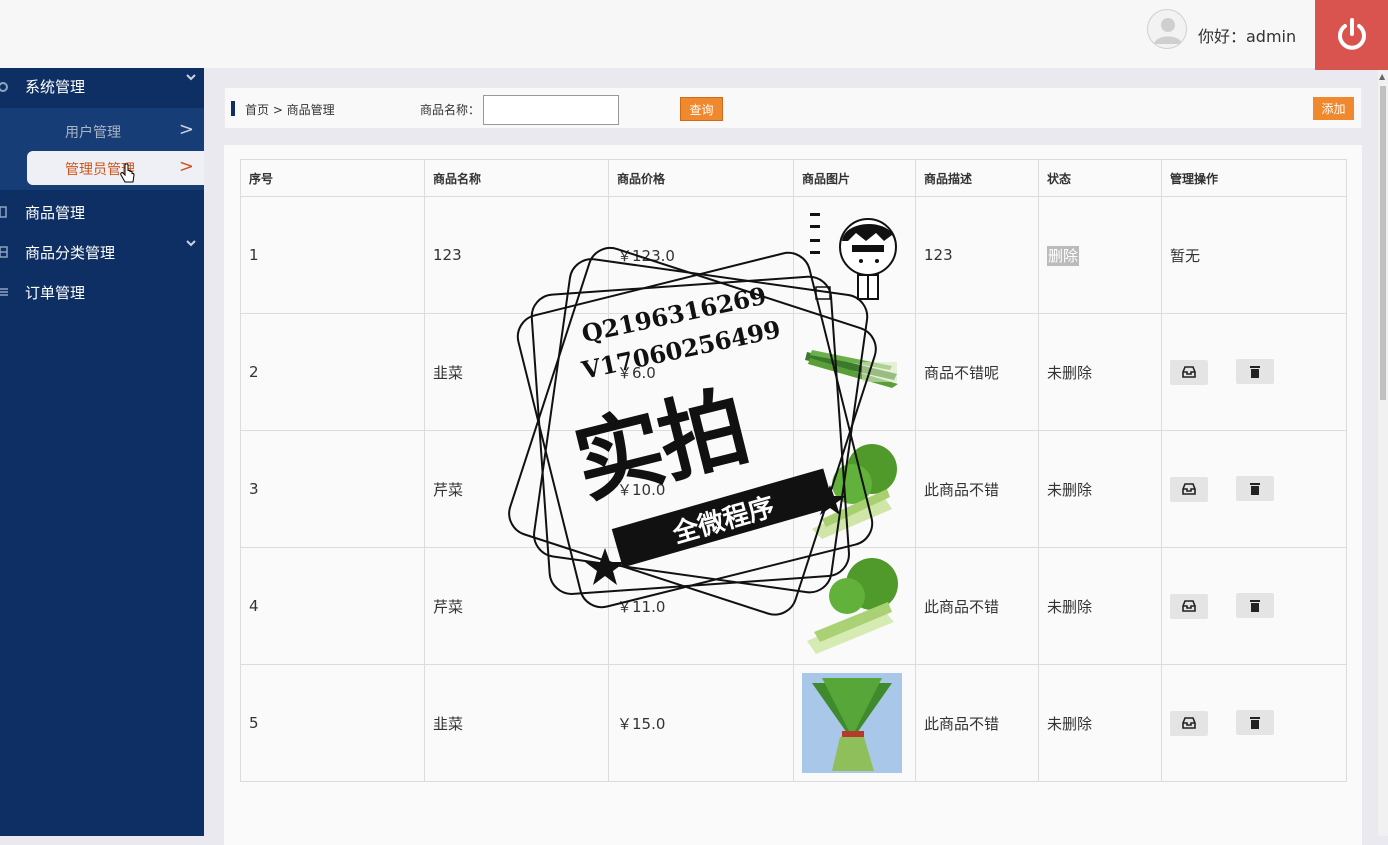 This screenshot has height=845, width=1388. What do you see at coordinates (332, 372) in the screenshot?
I see `cell-id: 2` at bounding box center [332, 372].